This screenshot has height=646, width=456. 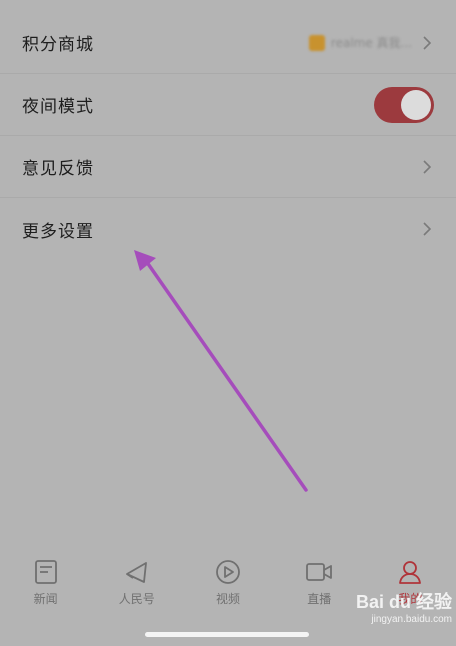 What do you see at coordinates (416, 104) in the screenshot?
I see `toggle-knob` at bounding box center [416, 104].